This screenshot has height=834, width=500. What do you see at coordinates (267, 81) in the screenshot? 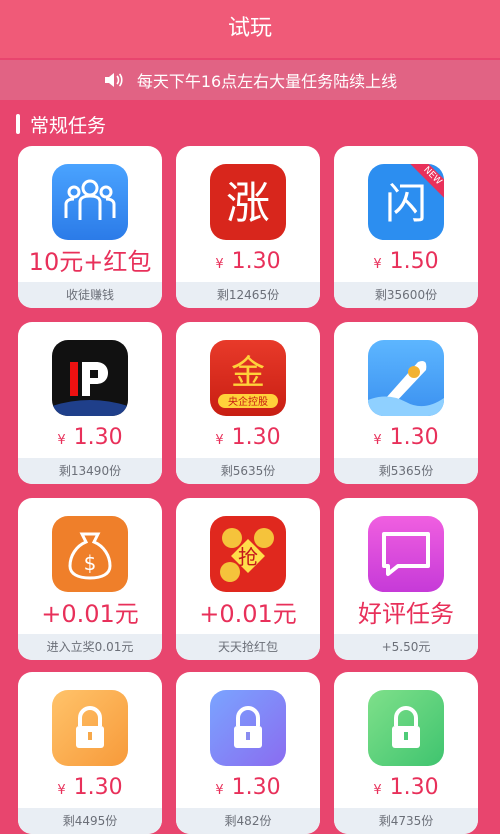
I see `notice-text: 每天下午16点左右大量任务陆续上线` at bounding box center [267, 81].